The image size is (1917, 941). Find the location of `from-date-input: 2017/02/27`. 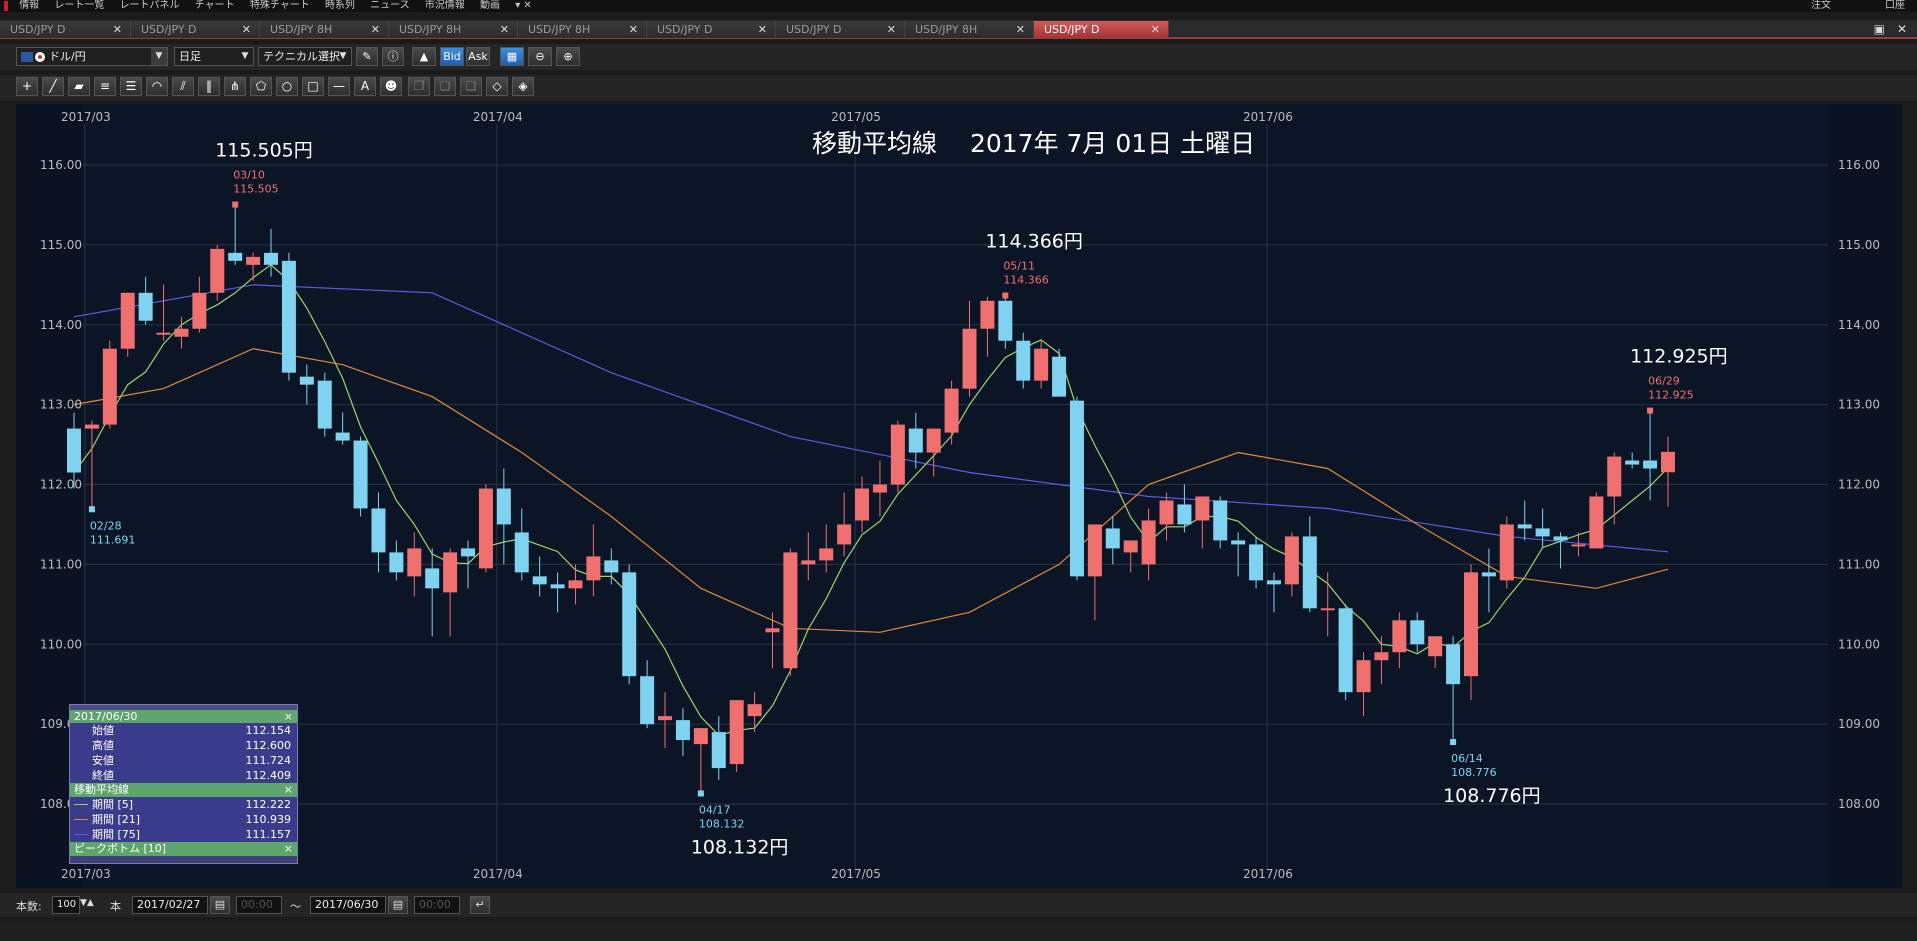

from-date-input: 2017/02/27 is located at coordinates (170, 905).